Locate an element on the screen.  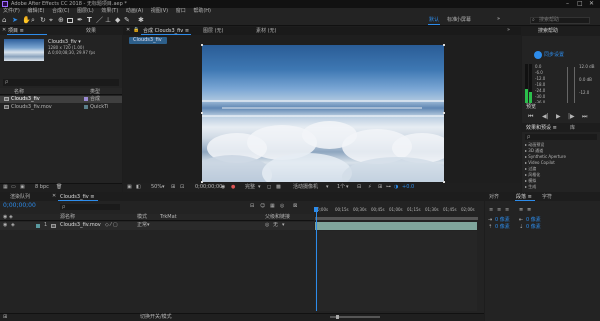
render-queue-tab: 渲染队列 is located at coordinates (20, 197).